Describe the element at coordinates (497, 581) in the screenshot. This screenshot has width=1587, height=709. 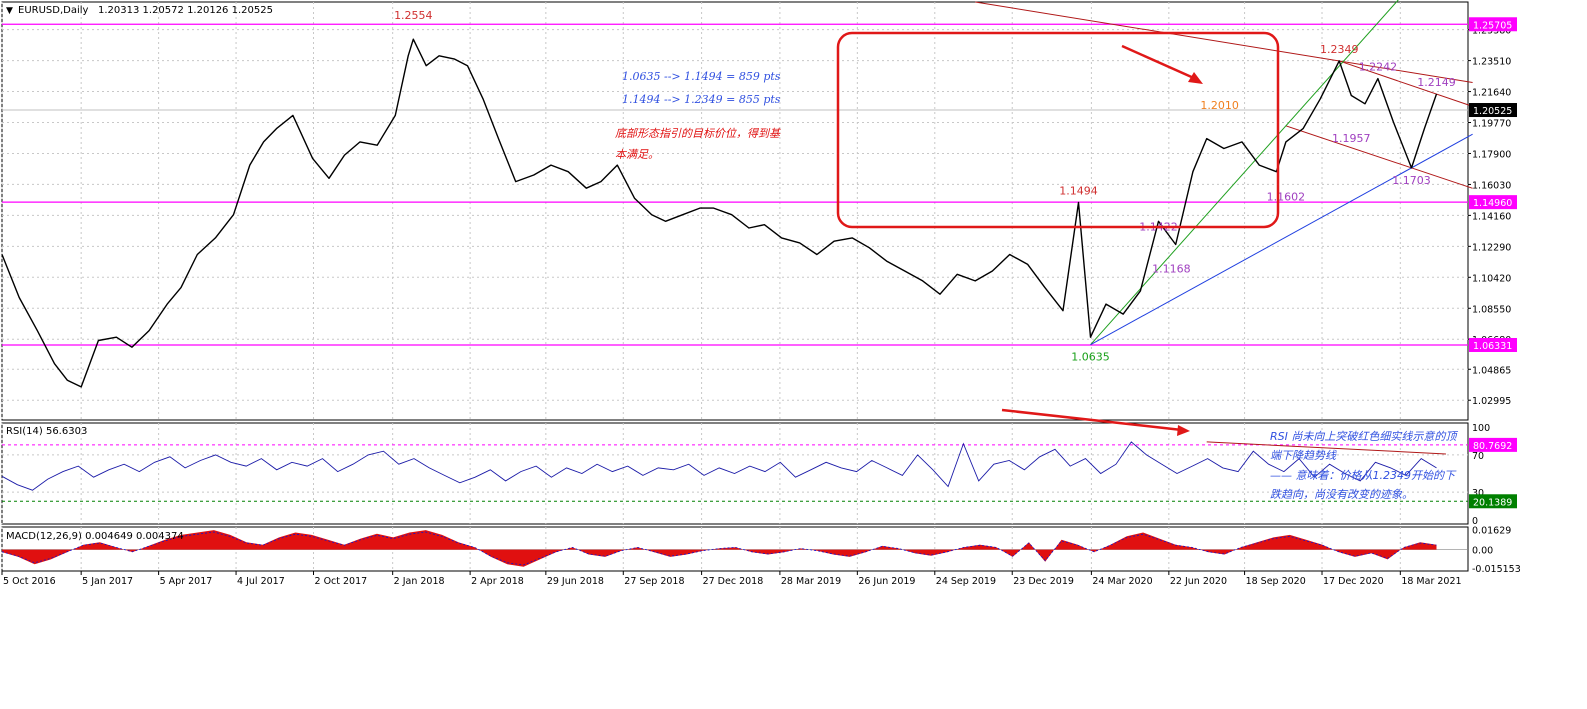
I see `x-tick-label: 2 Apr 2018` at that location.